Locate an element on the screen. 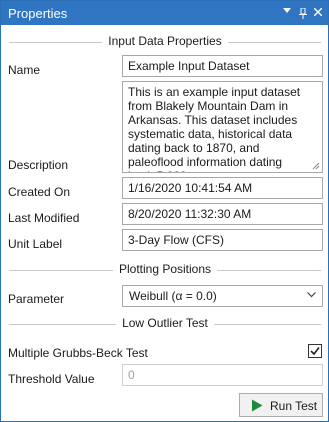 This screenshot has width=329, height=422. section-title: Input Data Properties is located at coordinates (165, 41).